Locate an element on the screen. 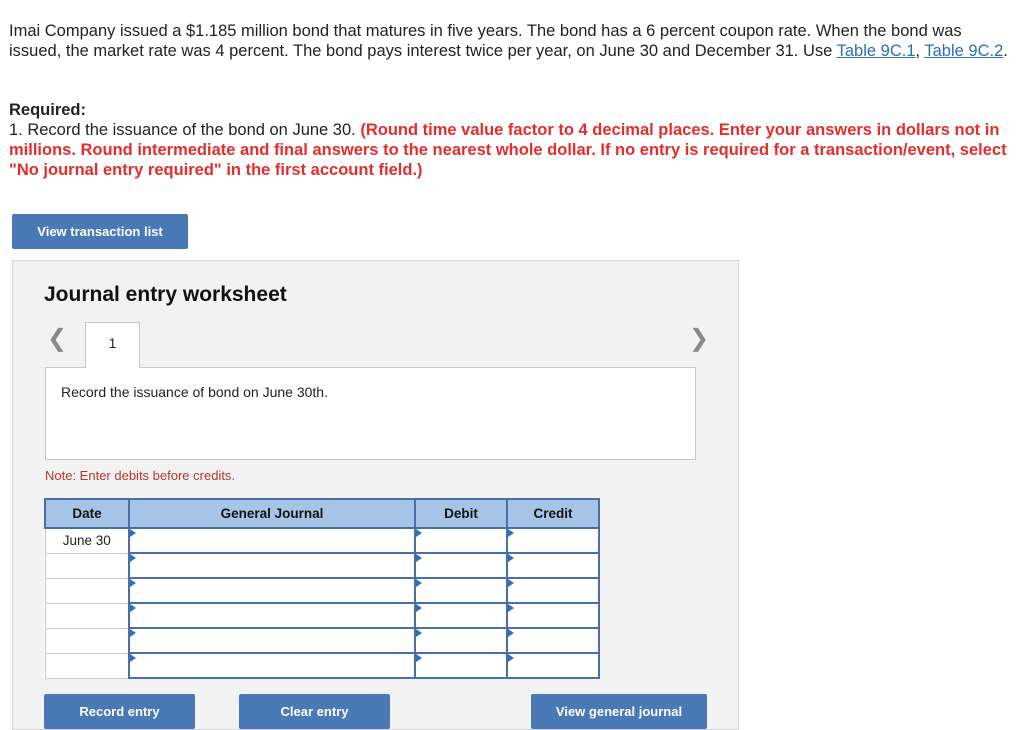 The height and width of the screenshot is (730, 1024). journal-header-row: Date General Journal Debit Credit is located at coordinates (322, 513).